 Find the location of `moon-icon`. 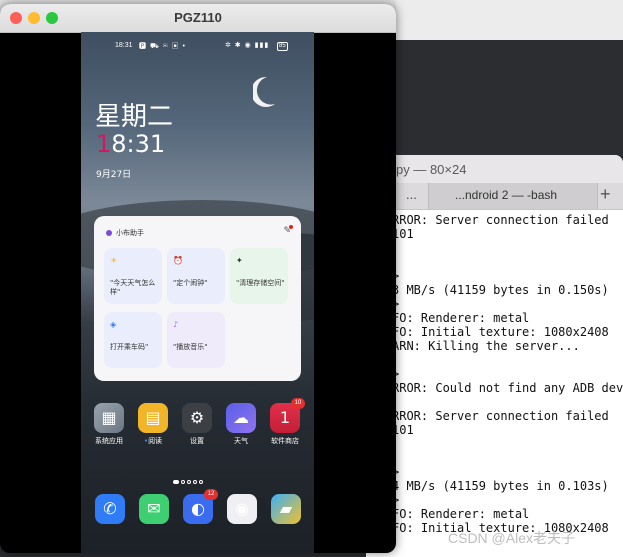

moon-icon is located at coordinates (264, 91).